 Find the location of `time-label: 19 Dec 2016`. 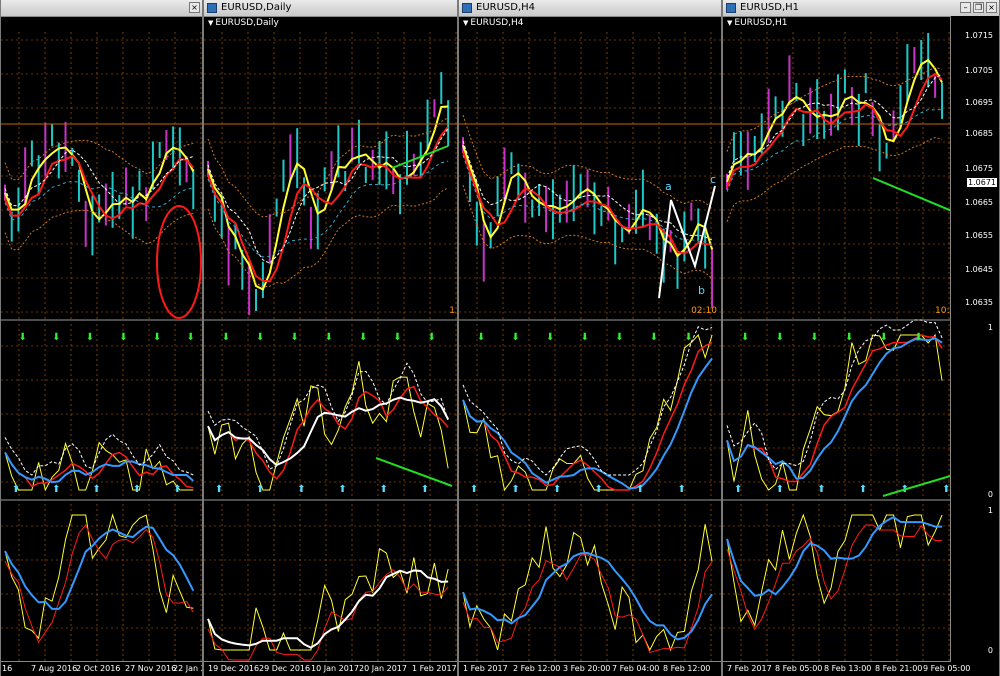

time-label: 19 Dec 2016 is located at coordinates (234, 668).